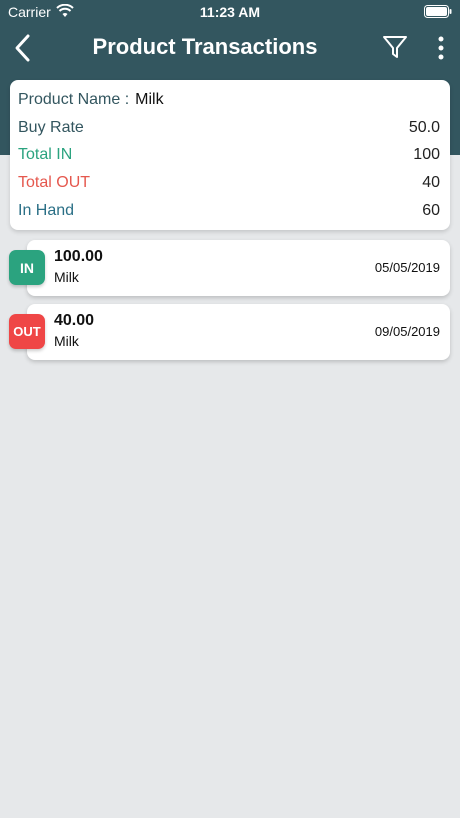  What do you see at coordinates (431, 182) in the screenshot?
I see `total-out-value: 40` at bounding box center [431, 182].